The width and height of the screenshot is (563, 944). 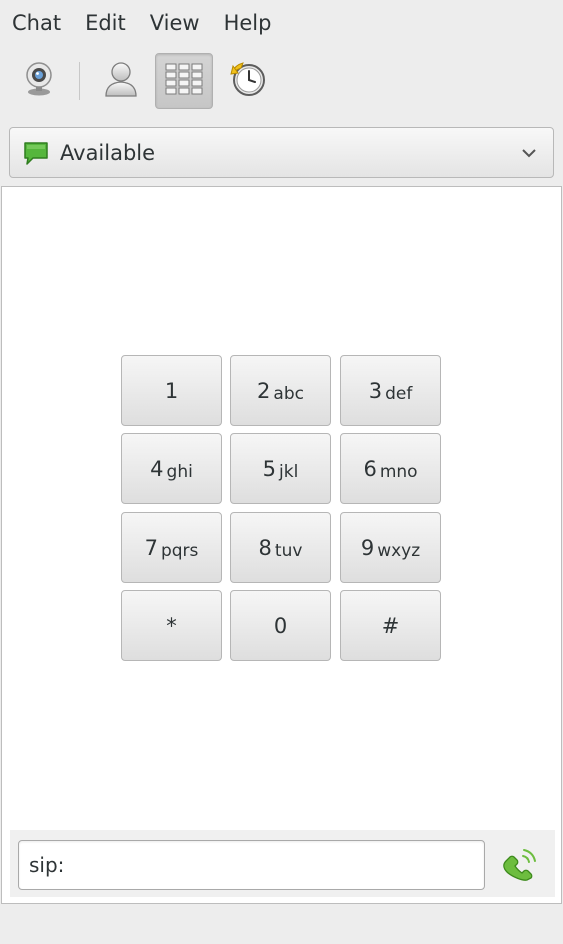 I want to click on dial-key-digit: #, so click(x=390, y=625).